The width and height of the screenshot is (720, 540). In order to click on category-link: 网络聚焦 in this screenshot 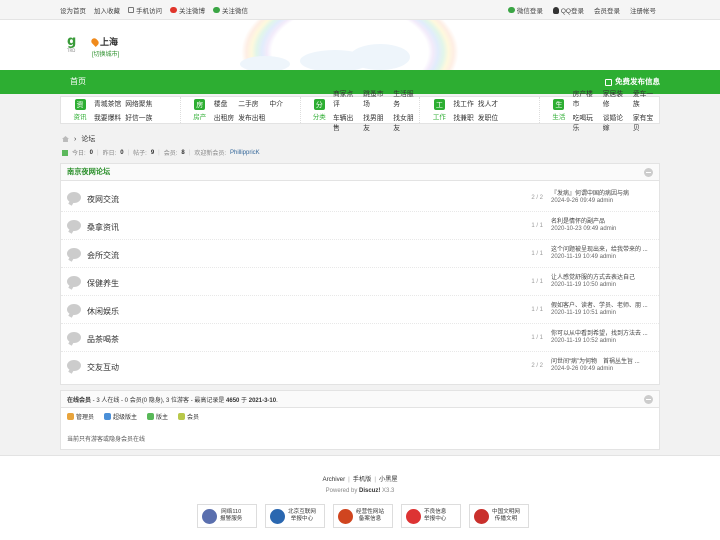, I will do `click(138, 103)`.